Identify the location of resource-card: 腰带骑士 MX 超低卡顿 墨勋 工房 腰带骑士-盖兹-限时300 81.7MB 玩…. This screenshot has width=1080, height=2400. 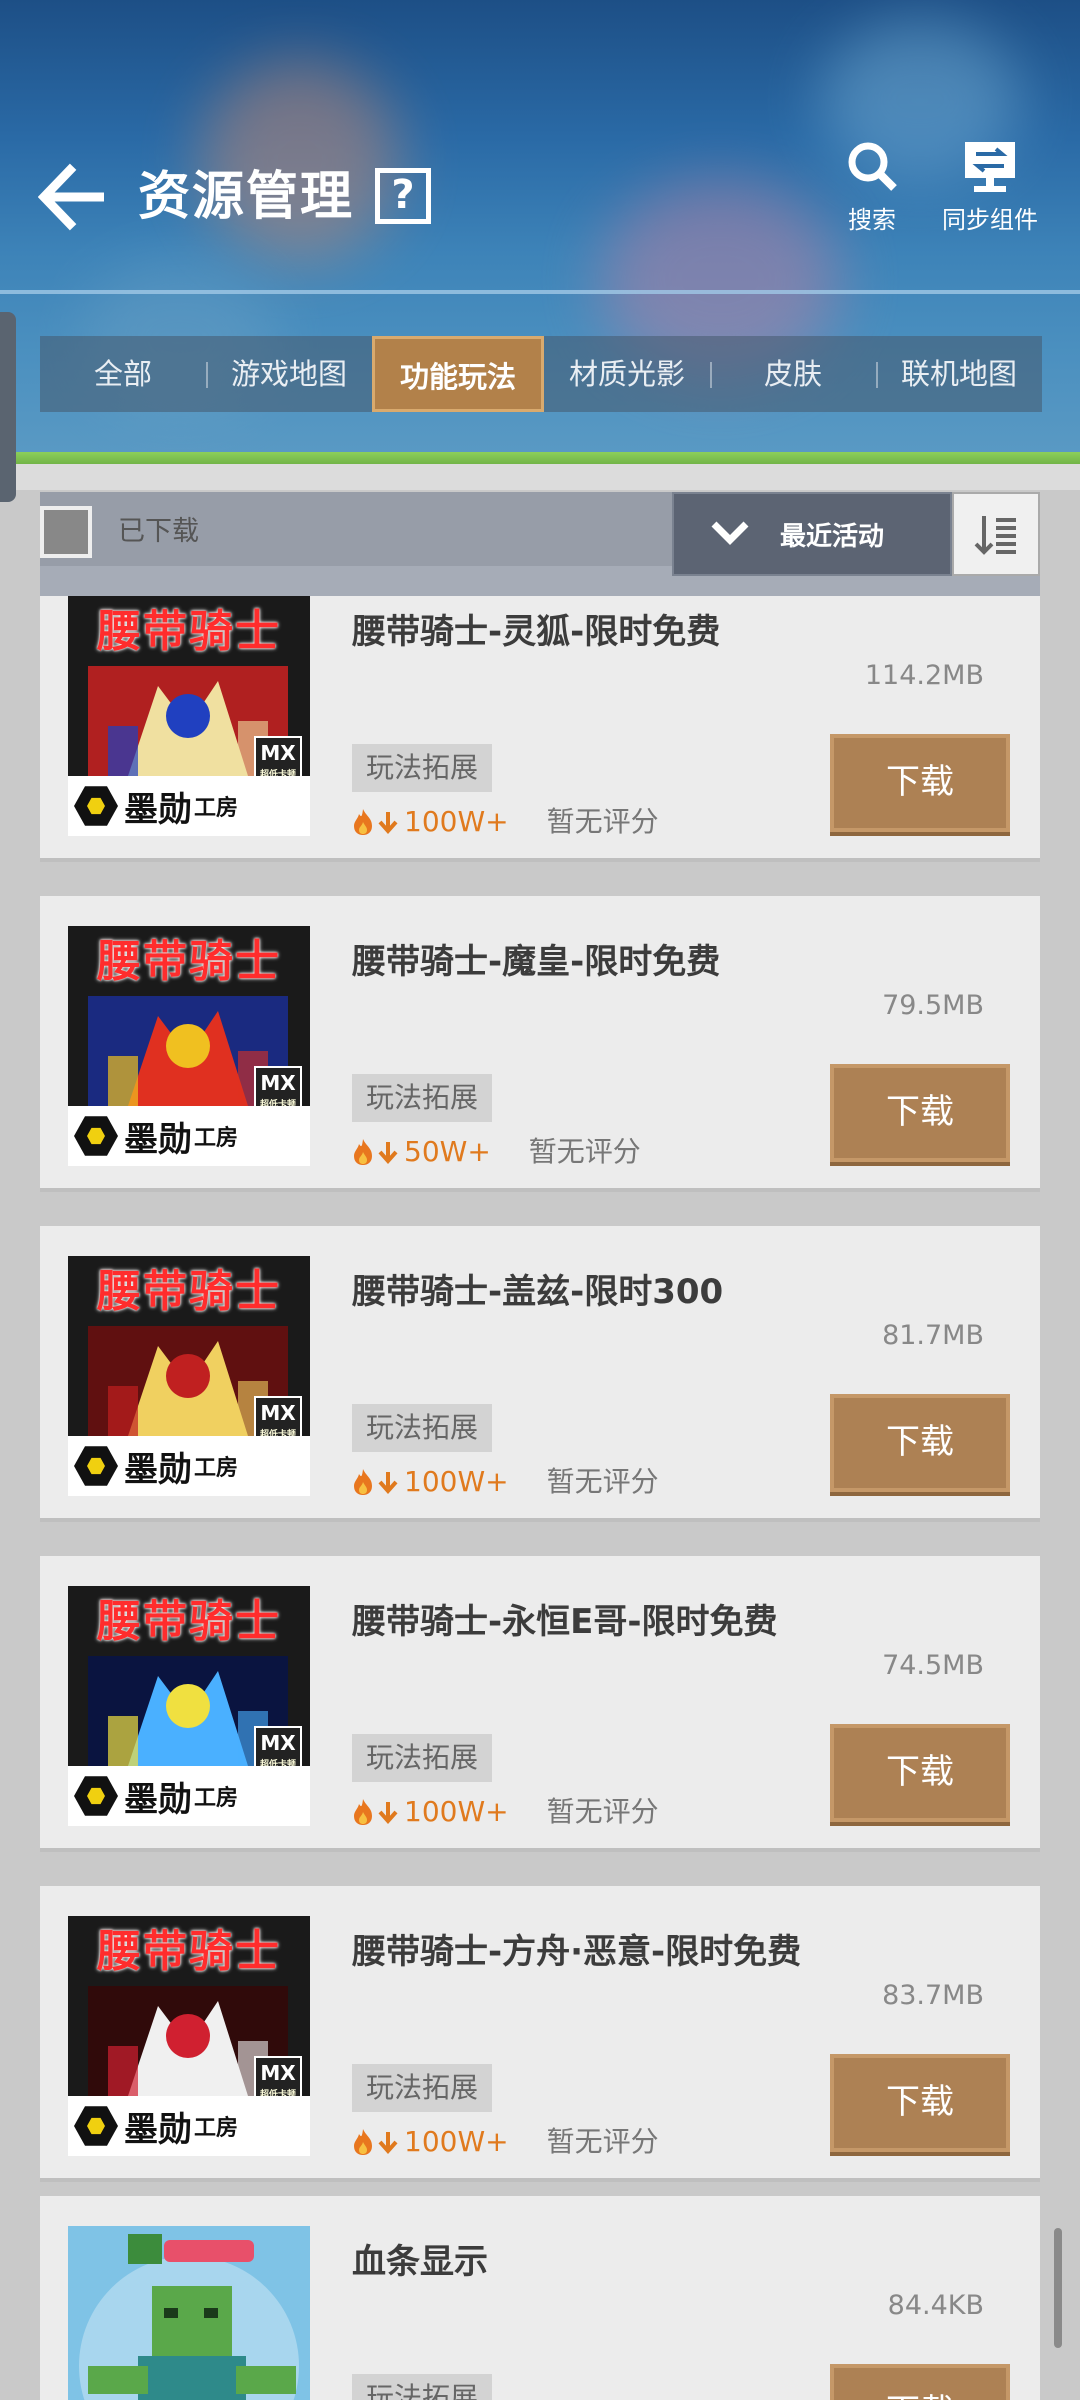
(540, 1374).